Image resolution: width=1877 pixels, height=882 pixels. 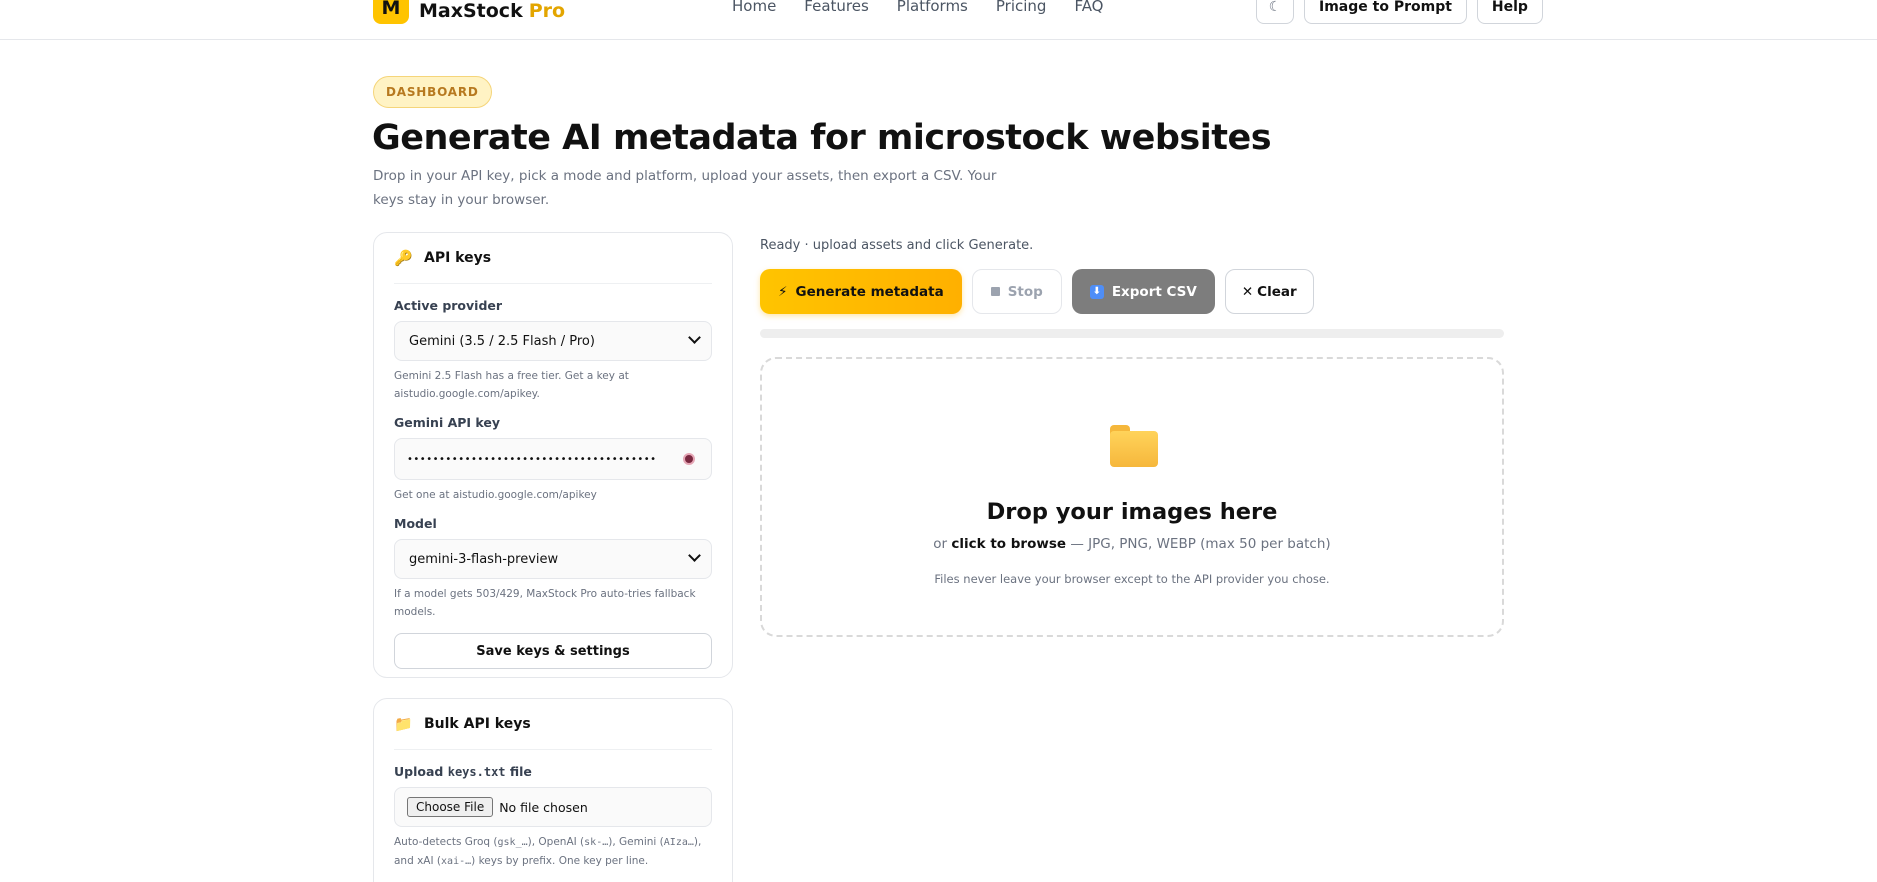 I want to click on hint-part: Auto-detects Groq (, so click(x=446, y=842).